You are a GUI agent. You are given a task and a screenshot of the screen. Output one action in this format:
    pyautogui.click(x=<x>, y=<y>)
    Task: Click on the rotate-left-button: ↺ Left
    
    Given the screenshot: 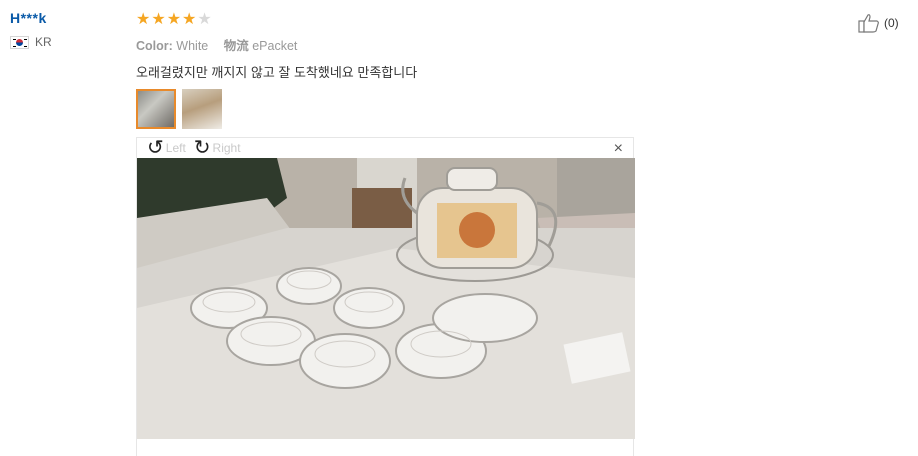 What is the action you would take?
    pyautogui.click(x=166, y=148)
    